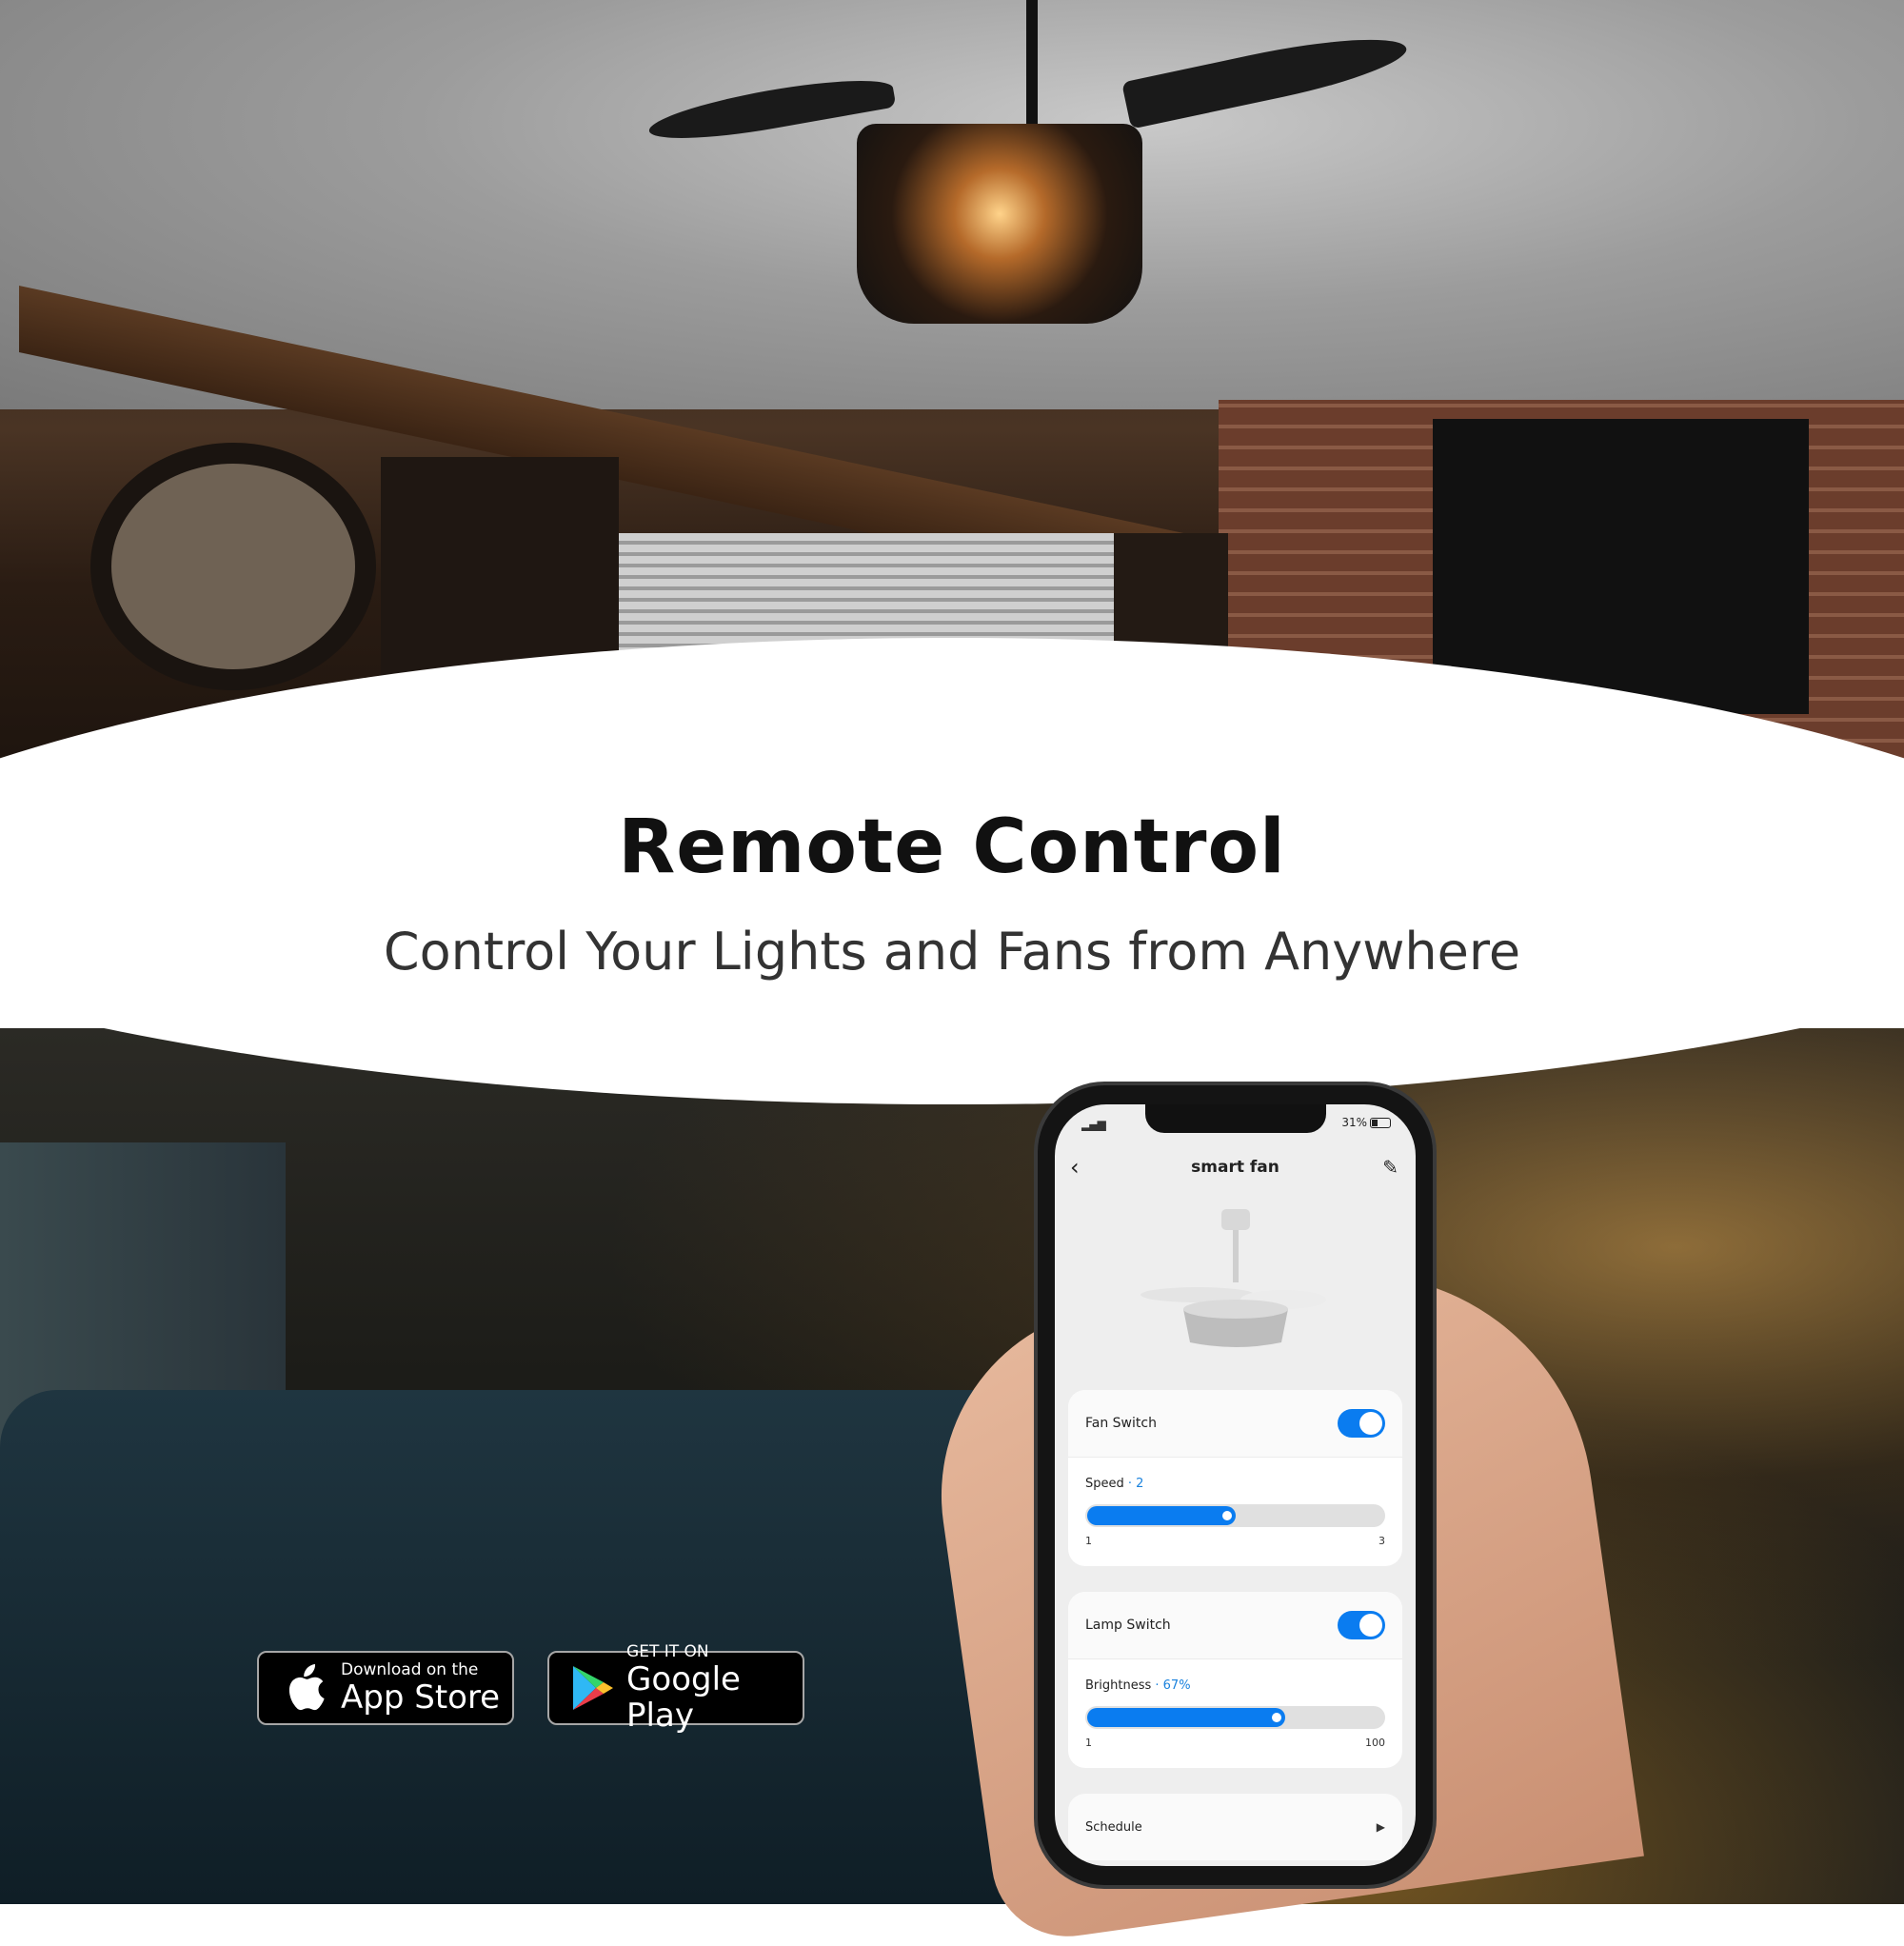 The image size is (1904, 1946). I want to click on lamp-switch-toggle, so click(1361, 1625).